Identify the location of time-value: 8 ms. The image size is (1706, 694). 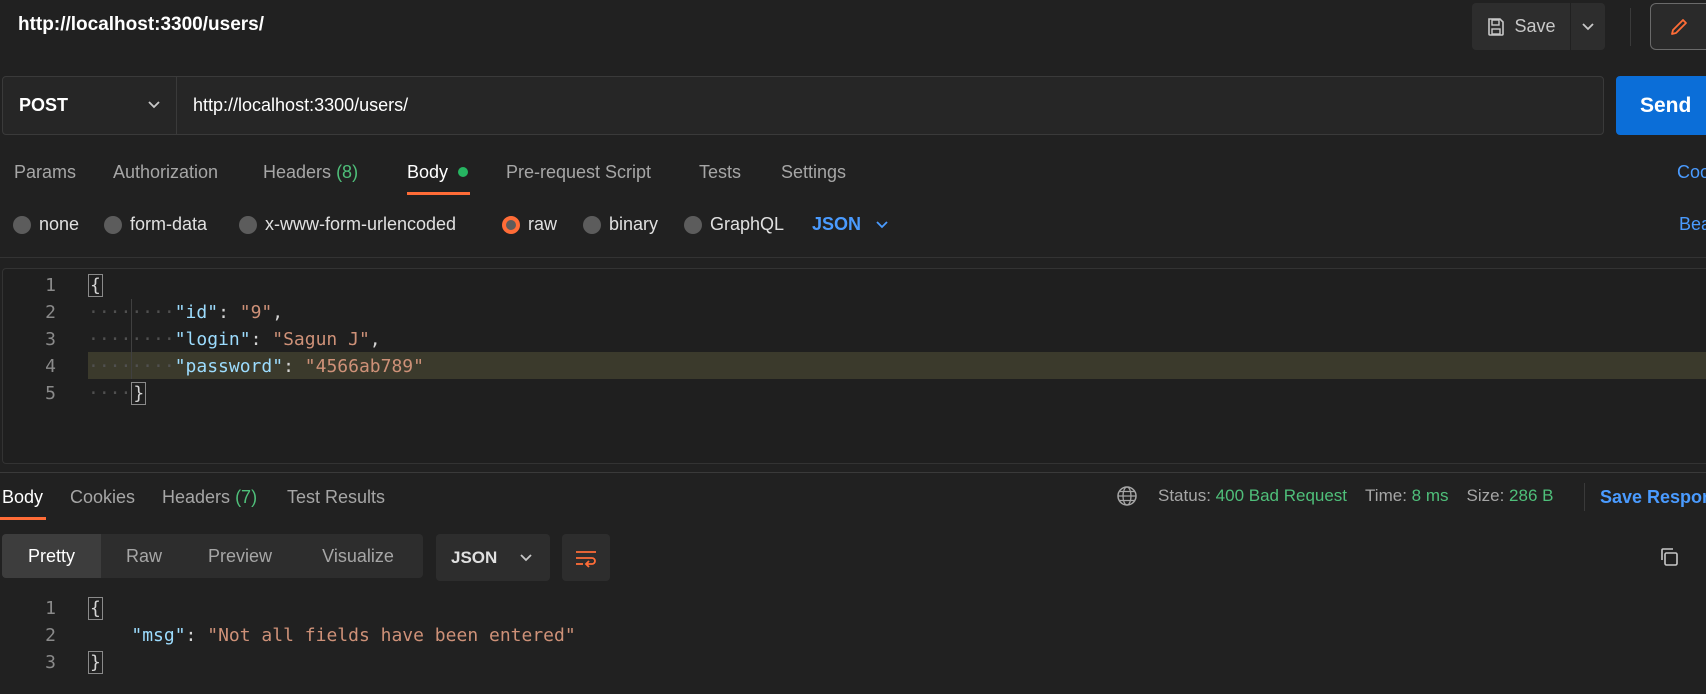
(1430, 496).